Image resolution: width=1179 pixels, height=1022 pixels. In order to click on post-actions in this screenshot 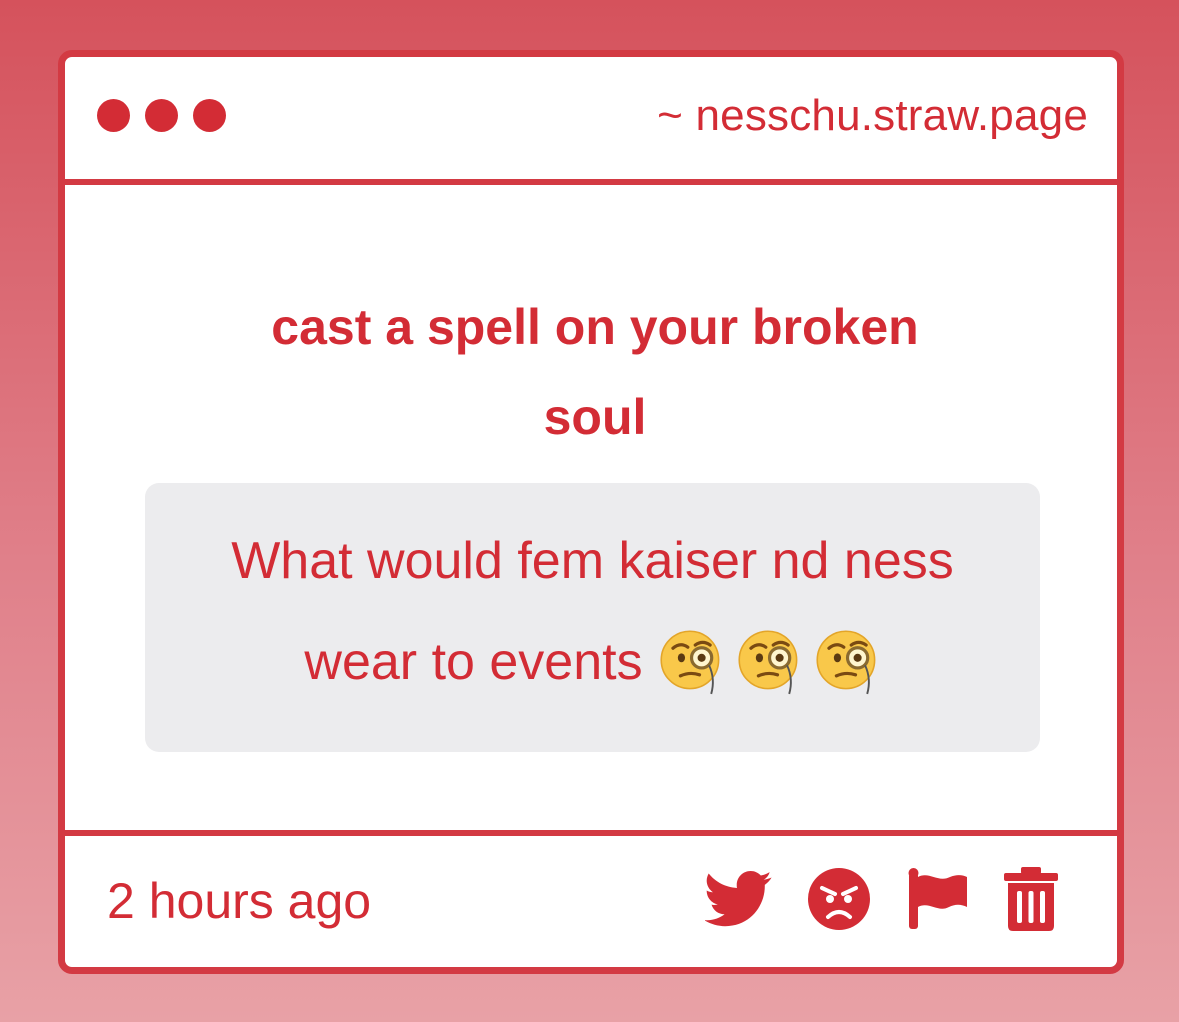, I will do `click(882, 899)`.